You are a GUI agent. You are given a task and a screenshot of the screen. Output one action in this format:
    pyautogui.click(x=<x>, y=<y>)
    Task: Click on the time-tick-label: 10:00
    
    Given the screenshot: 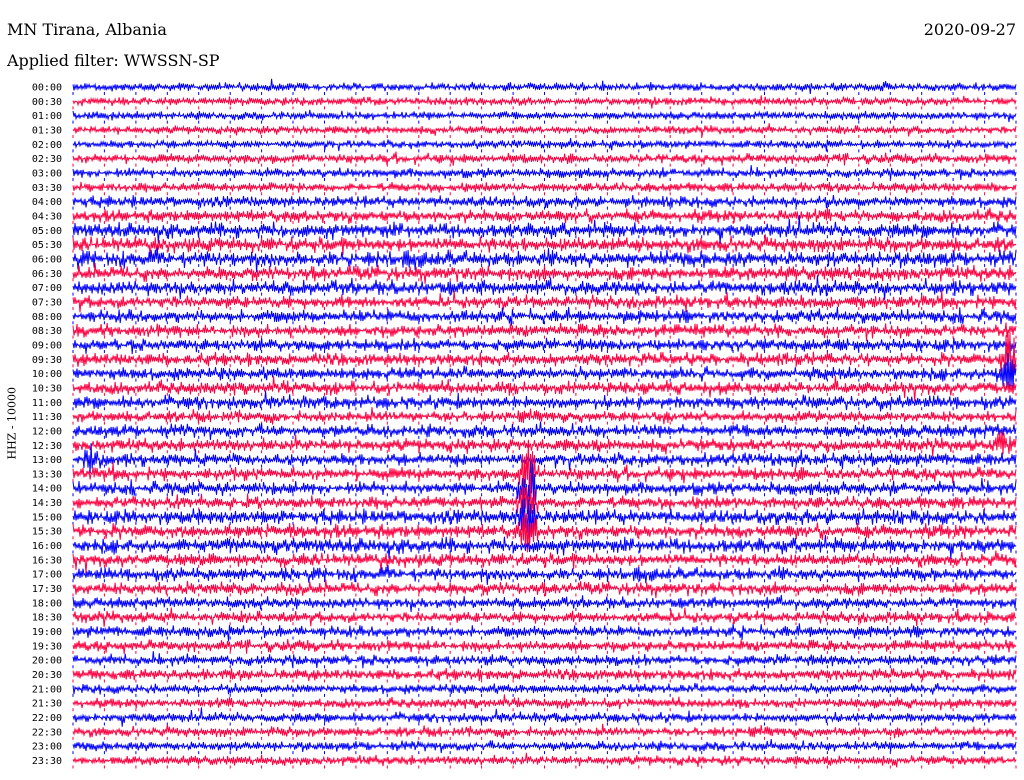 What is the action you would take?
    pyautogui.click(x=47, y=374)
    